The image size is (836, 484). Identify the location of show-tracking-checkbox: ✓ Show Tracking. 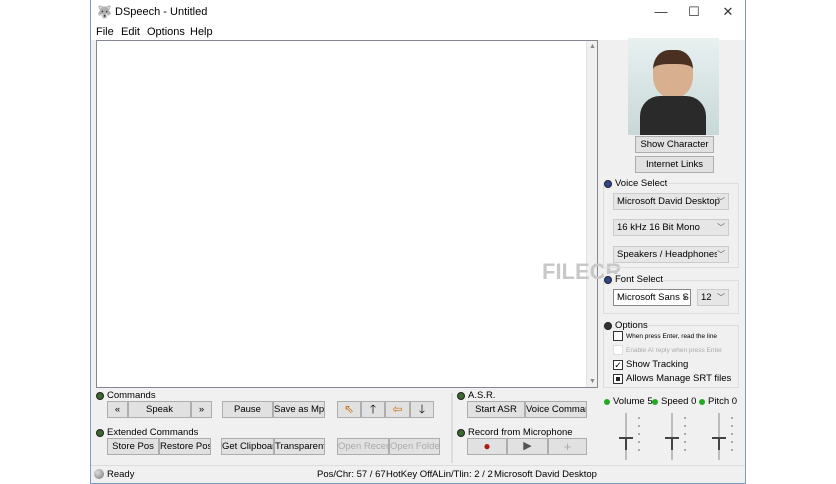
(650, 364).